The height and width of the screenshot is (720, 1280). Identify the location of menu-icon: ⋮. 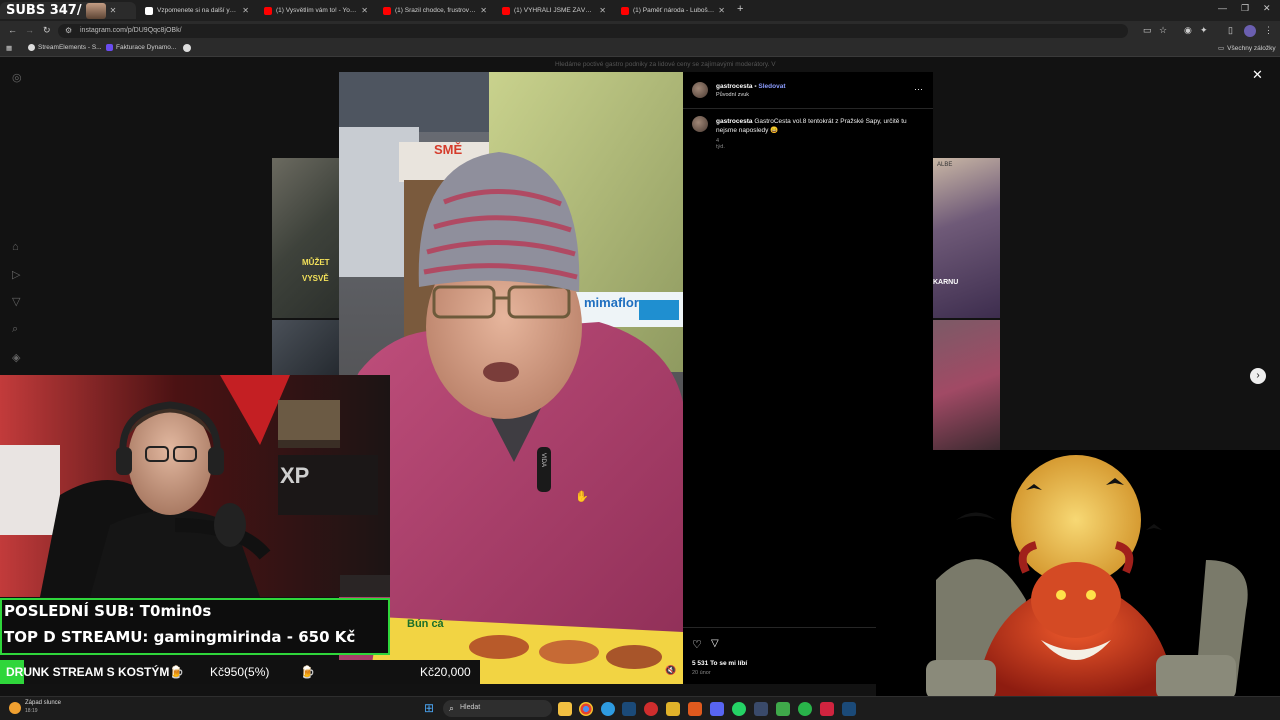
(1268, 30).